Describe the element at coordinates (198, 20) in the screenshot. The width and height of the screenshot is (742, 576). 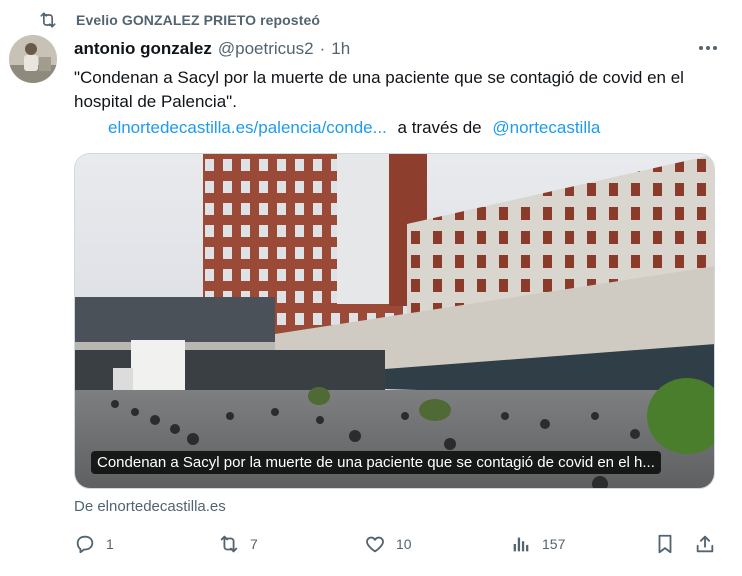
I see `repost-label: Evelio GONZALEZ PRIETO reposteó` at that location.